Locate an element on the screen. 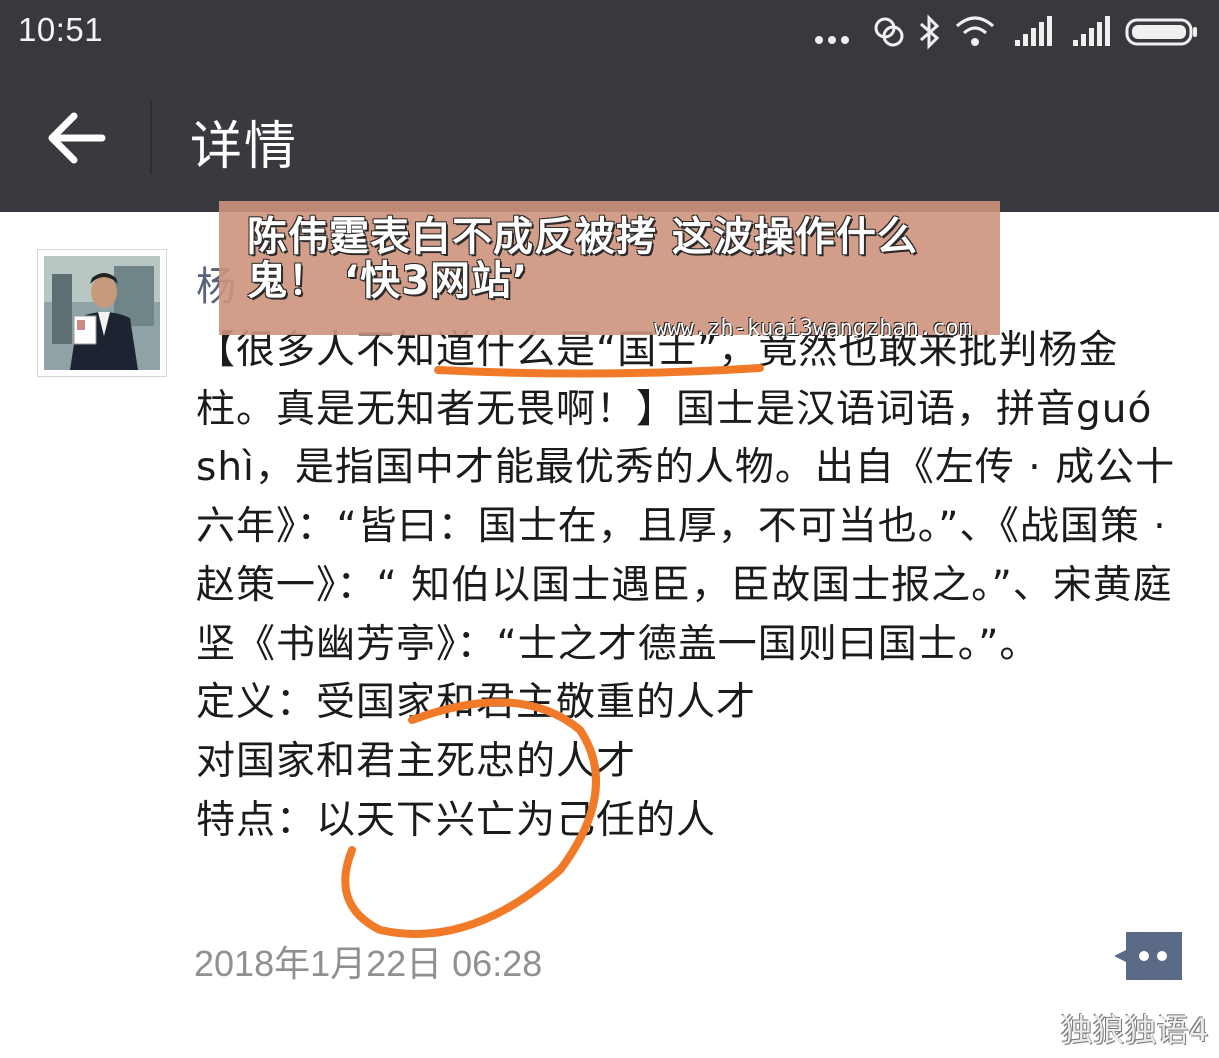 This screenshot has width=1219, height=1058. status-time: 10:51 is located at coordinates (61, 29).